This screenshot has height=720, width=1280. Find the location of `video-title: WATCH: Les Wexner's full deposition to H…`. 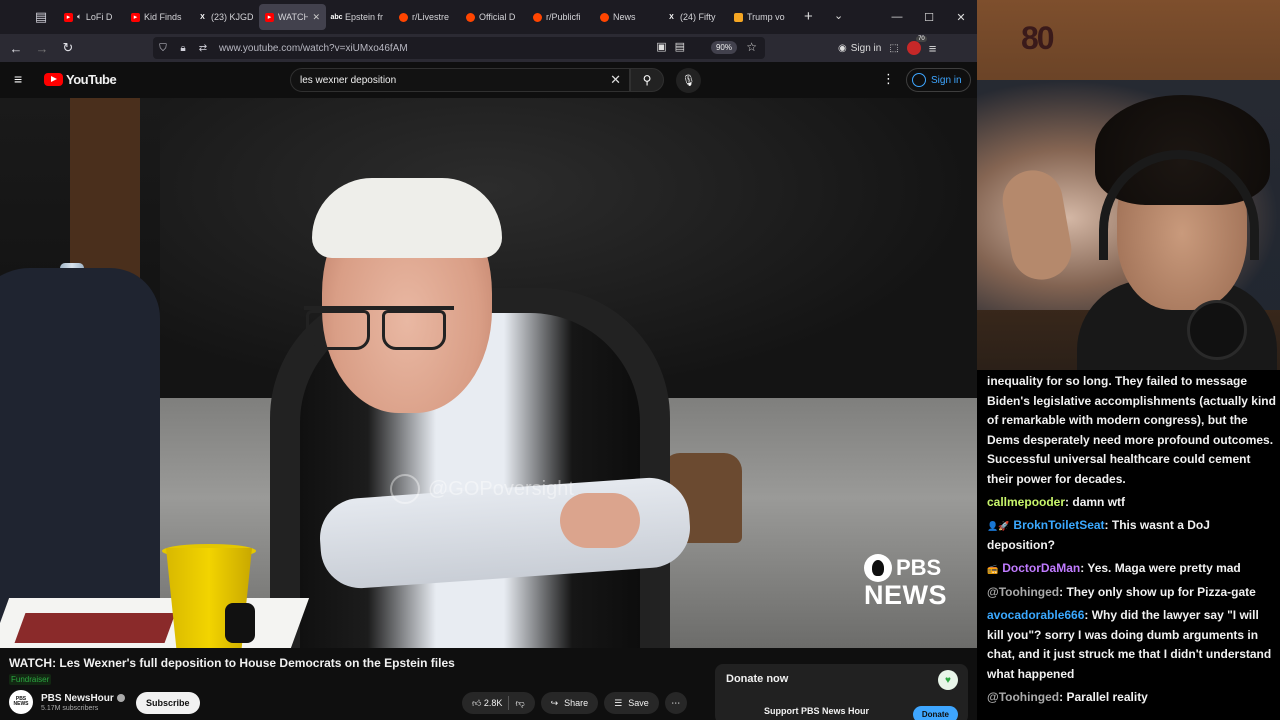

video-title: WATCH: Les Wexner's full deposition to H… is located at coordinates (232, 663).